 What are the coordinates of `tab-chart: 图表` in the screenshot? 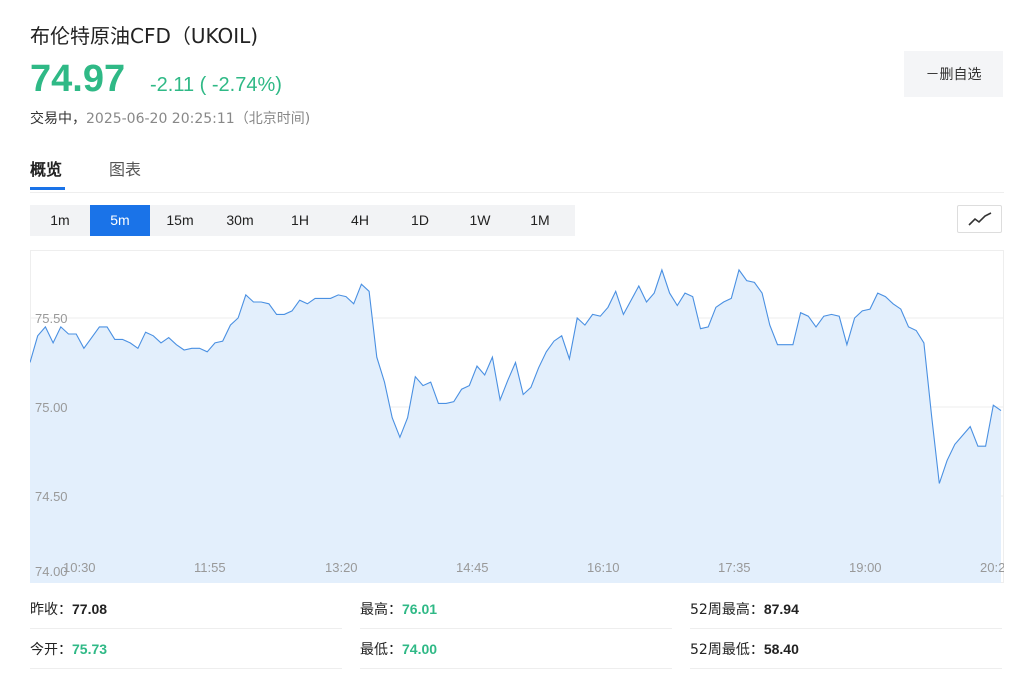 It's located at (125, 168).